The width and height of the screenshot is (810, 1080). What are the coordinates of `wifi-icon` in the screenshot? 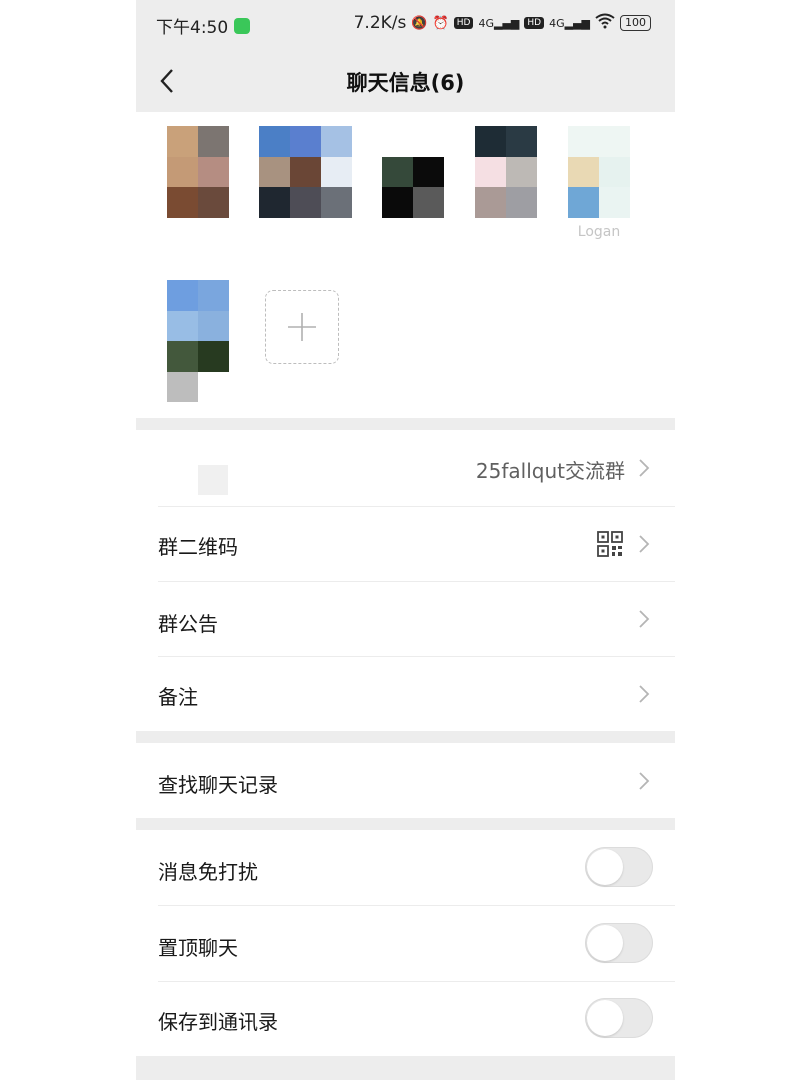 It's located at (605, 23).